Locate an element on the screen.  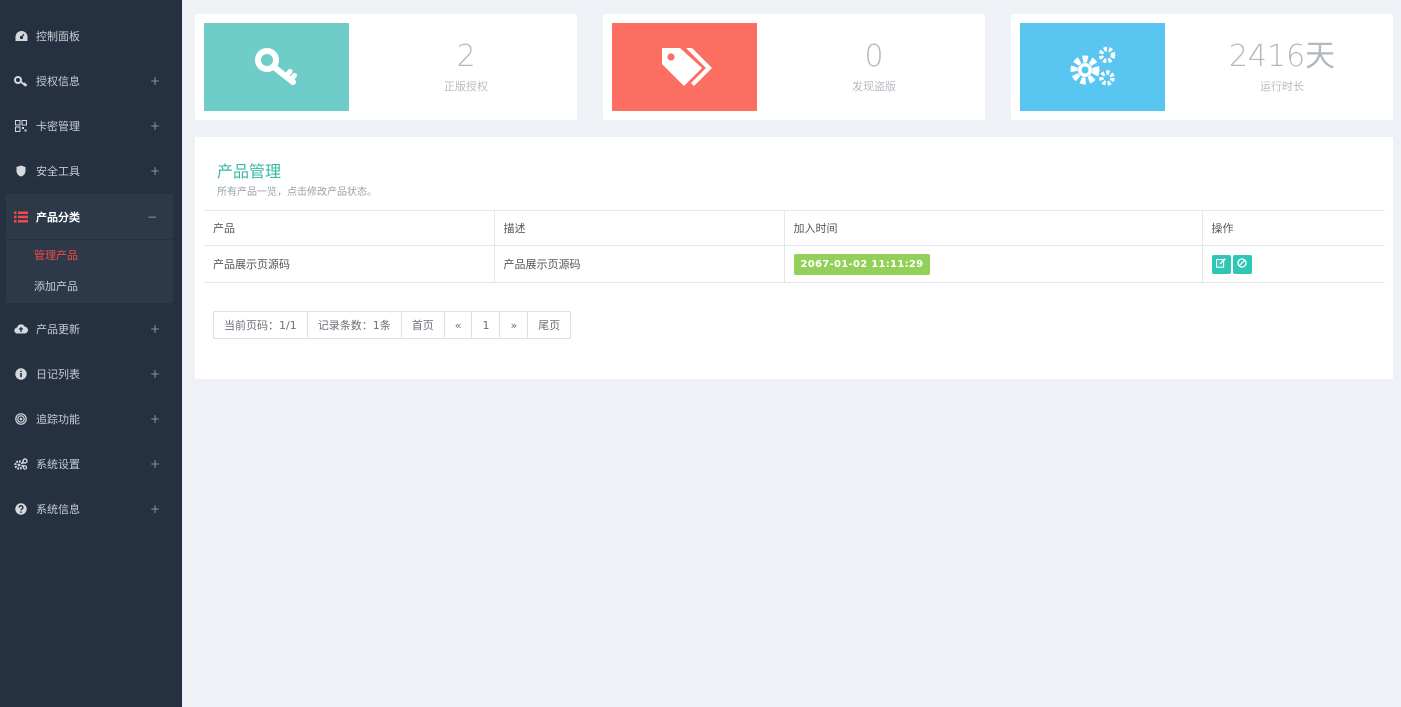
table-header-row: 产品 描述 加入时间 操作 is located at coordinates (794, 228).